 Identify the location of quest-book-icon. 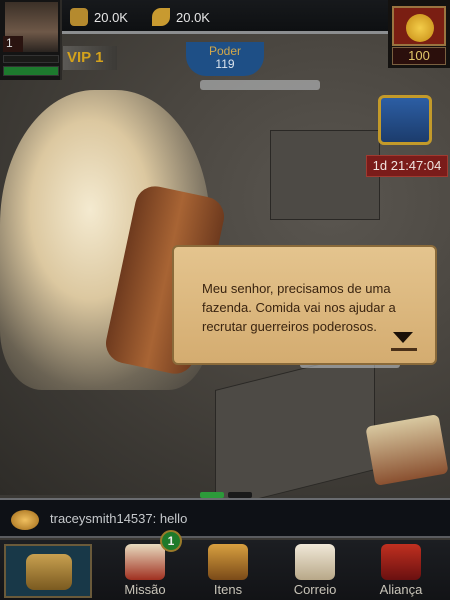
(407, 450).